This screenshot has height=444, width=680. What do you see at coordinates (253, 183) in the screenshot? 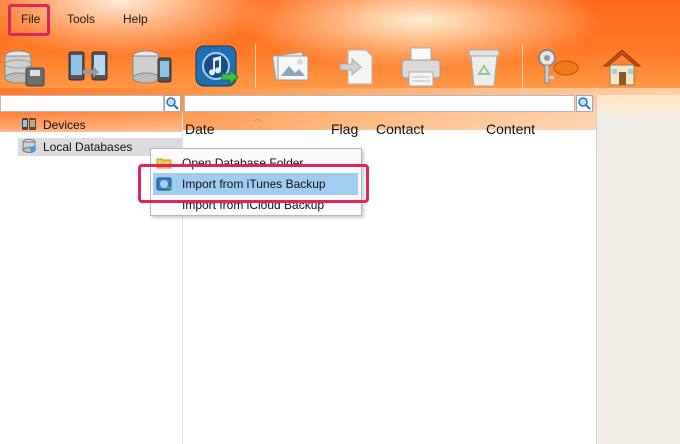
I see `import-itunes-highlight-box` at bounding box center [253, 183].